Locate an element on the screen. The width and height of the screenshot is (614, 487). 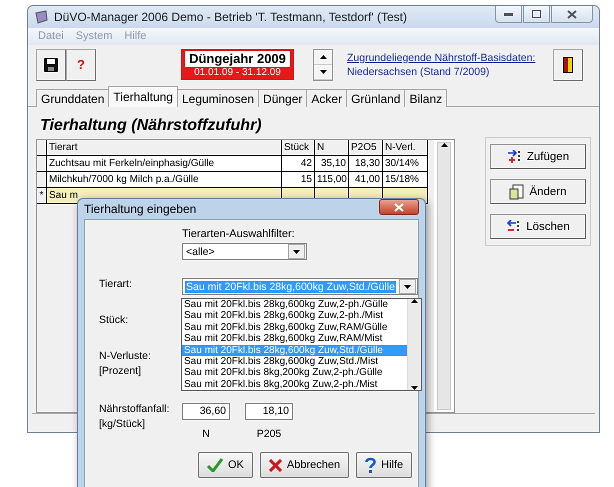
count-label: Stück: is located at coordinates (114, 320).